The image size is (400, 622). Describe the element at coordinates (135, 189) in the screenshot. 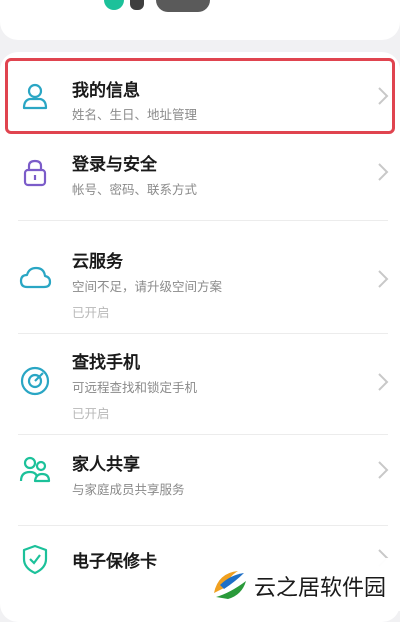

I see `menu-item-subtitle: 帐号、密码、联系方式` at that location.